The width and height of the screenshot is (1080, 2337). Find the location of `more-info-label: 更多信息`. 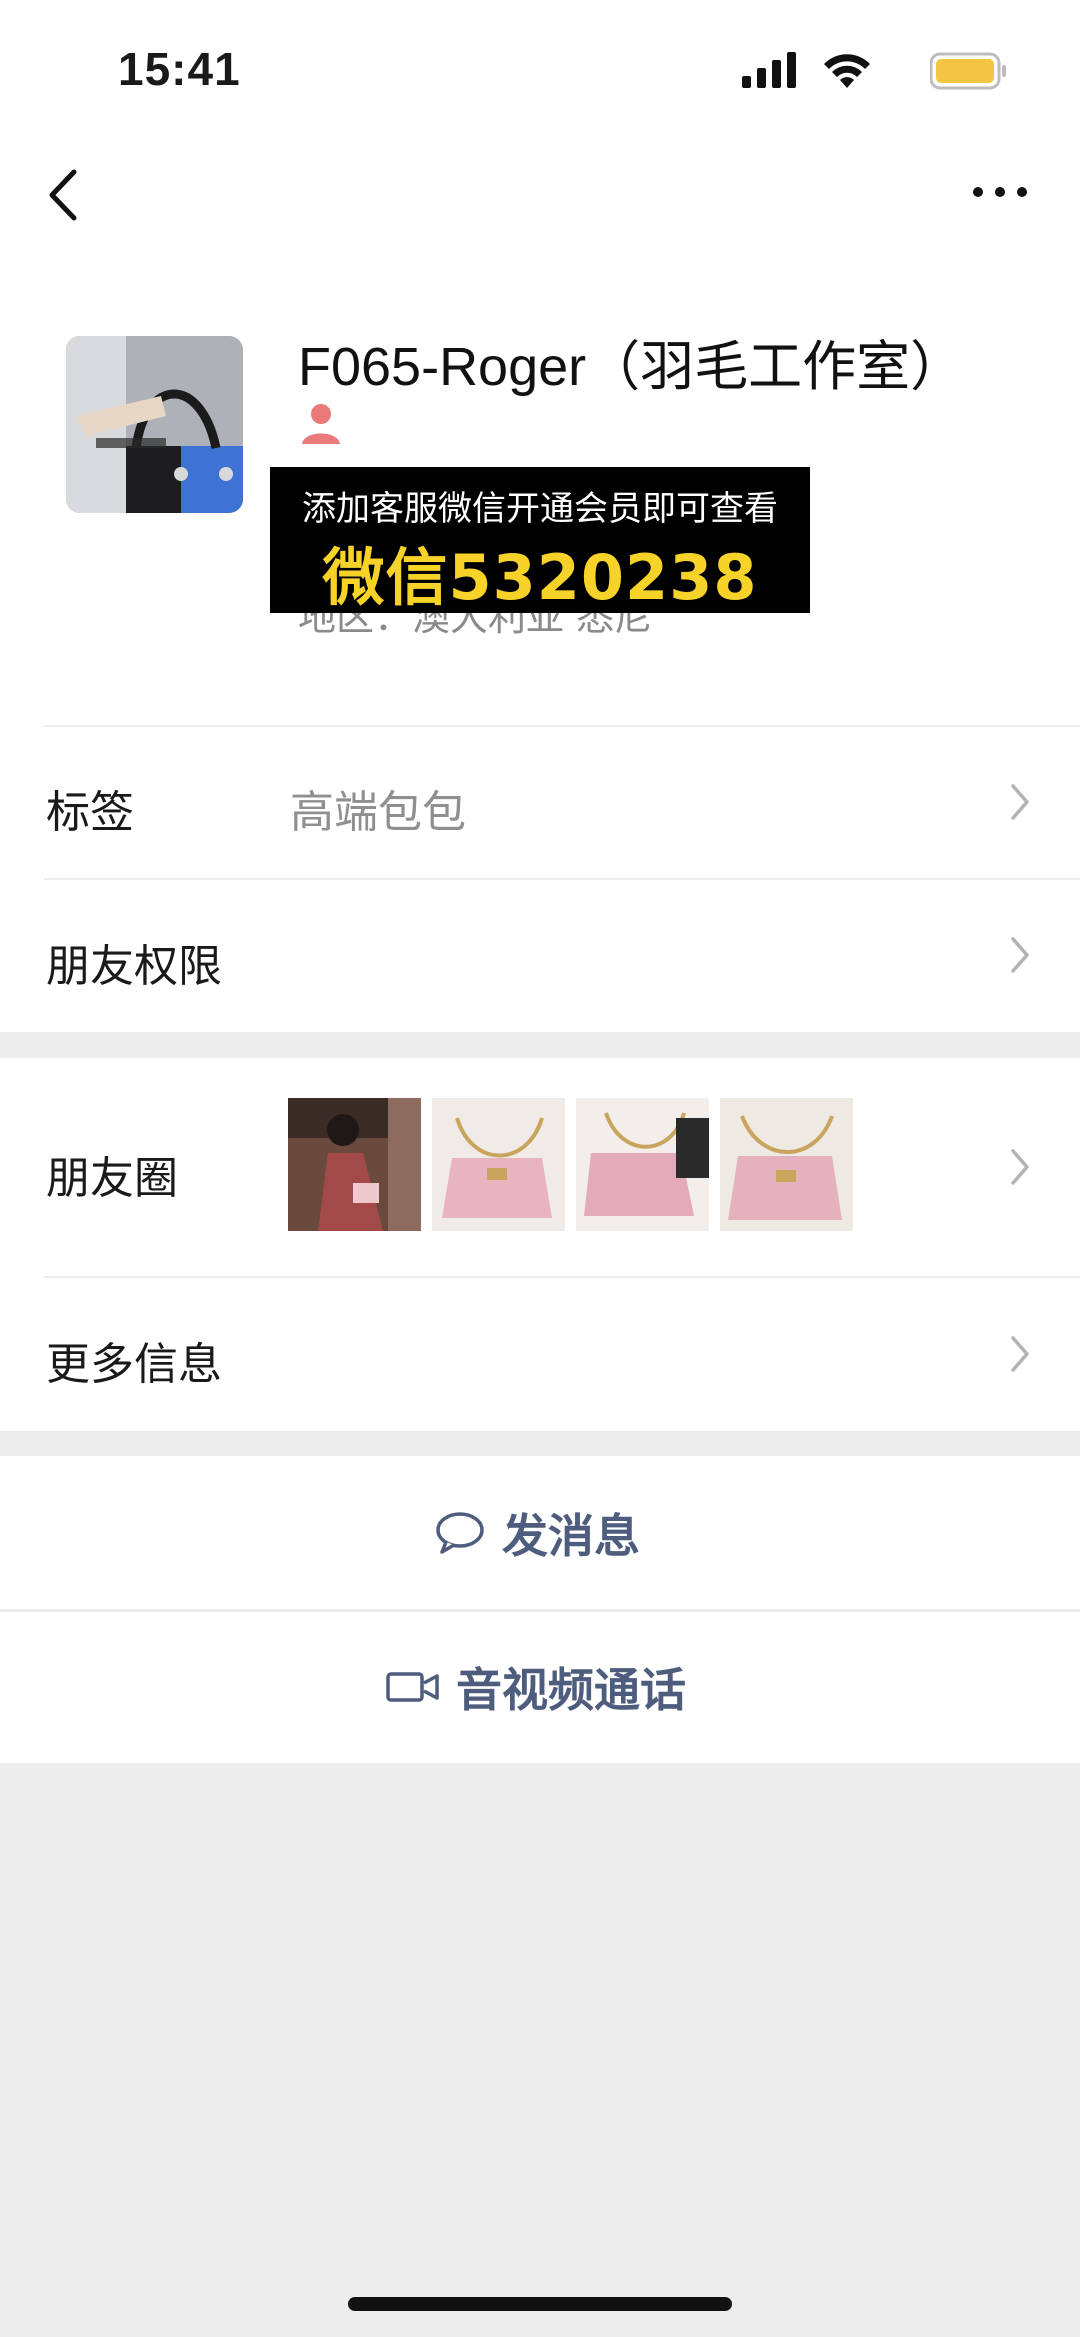

more-info-label: 更多信息 is located at coordinates (134, 1364).